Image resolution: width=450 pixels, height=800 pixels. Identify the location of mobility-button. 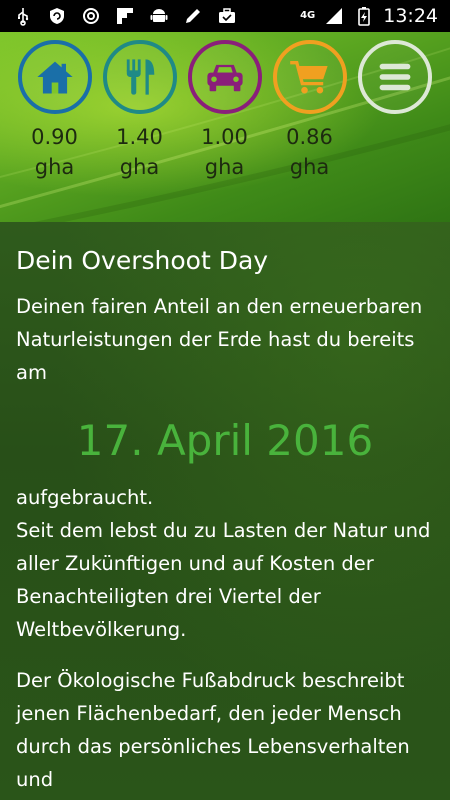
(224, 77).